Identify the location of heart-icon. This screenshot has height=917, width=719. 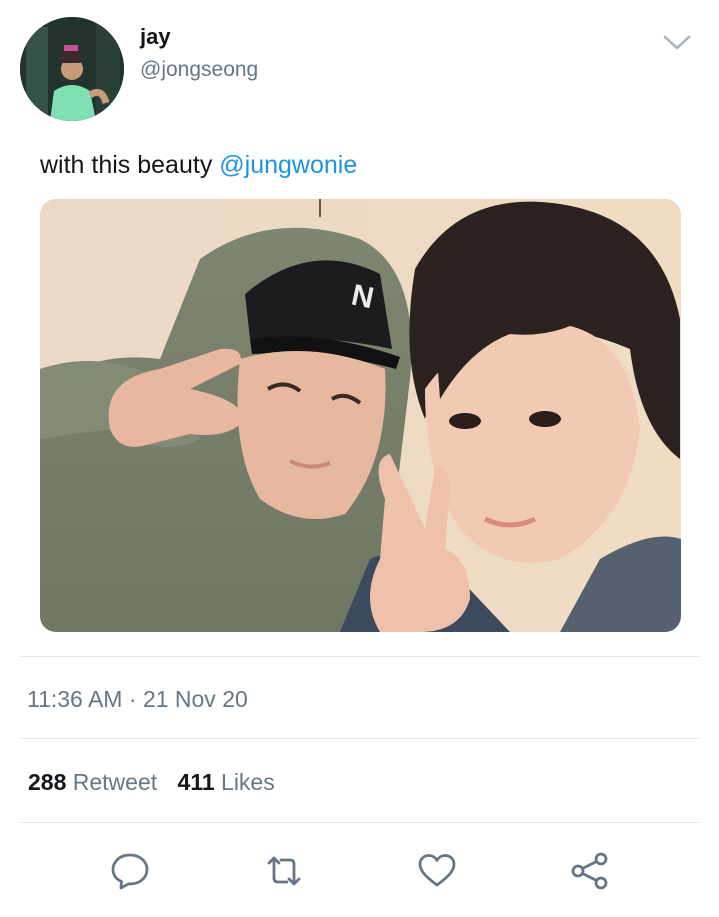
(437, 870).